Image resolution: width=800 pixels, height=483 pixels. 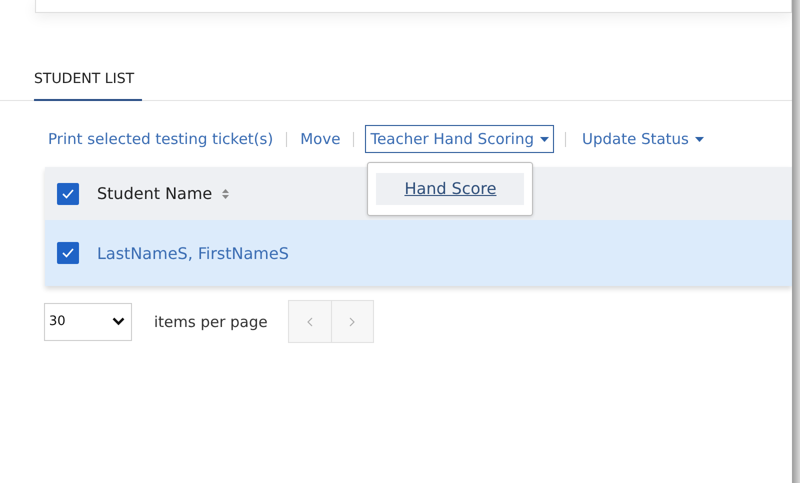 What do you see at coordinates (418, 253) in the screenshot?
I see `table-row: LastNameS, FirstNameS` at bounding box center [418, 253].